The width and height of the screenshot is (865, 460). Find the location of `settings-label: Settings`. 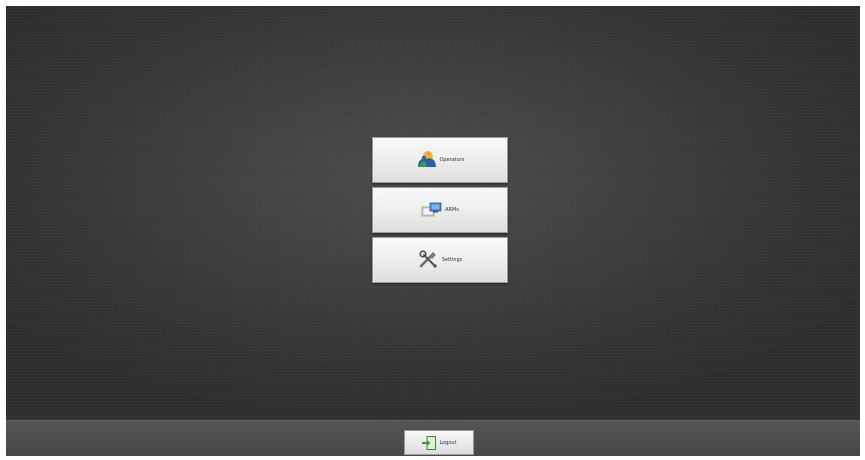

settings-label: Settings is located at coordinates (452, 260).